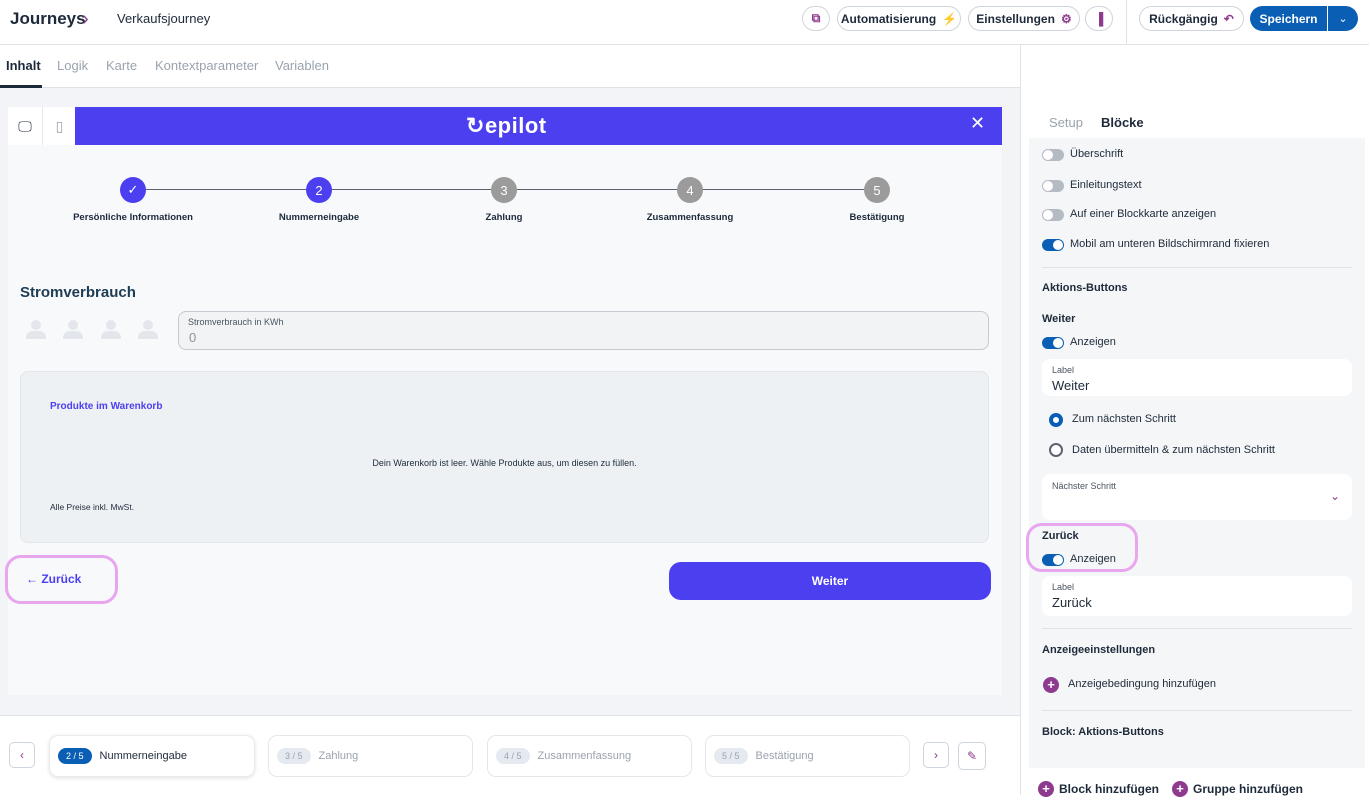 This screenshot has height=797, width=1369. I want to click on undo-icon: ↶, so click(1228, 18).